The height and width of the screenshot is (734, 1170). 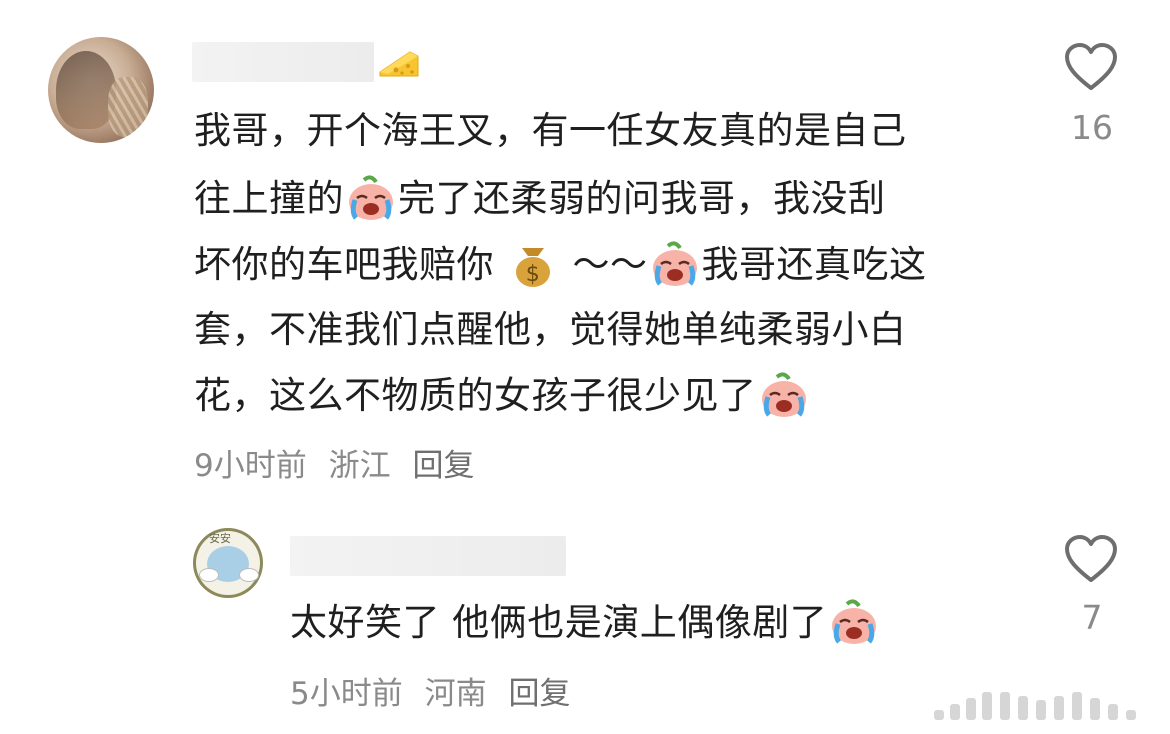 I want to click on comment-location: 河南, so click(x=455, y=694).